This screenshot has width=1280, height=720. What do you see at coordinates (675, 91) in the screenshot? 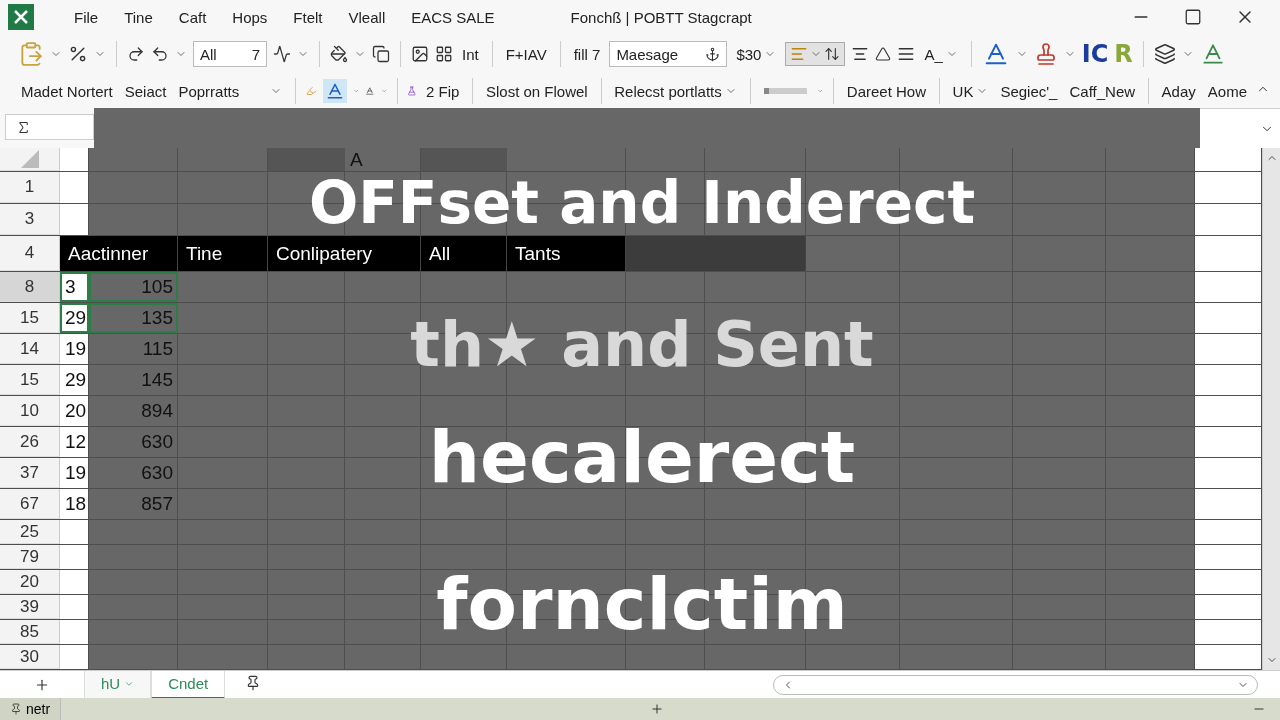
I see `ribbon-dropdown: Relecst portlatts` at bounding box center [675, 91].